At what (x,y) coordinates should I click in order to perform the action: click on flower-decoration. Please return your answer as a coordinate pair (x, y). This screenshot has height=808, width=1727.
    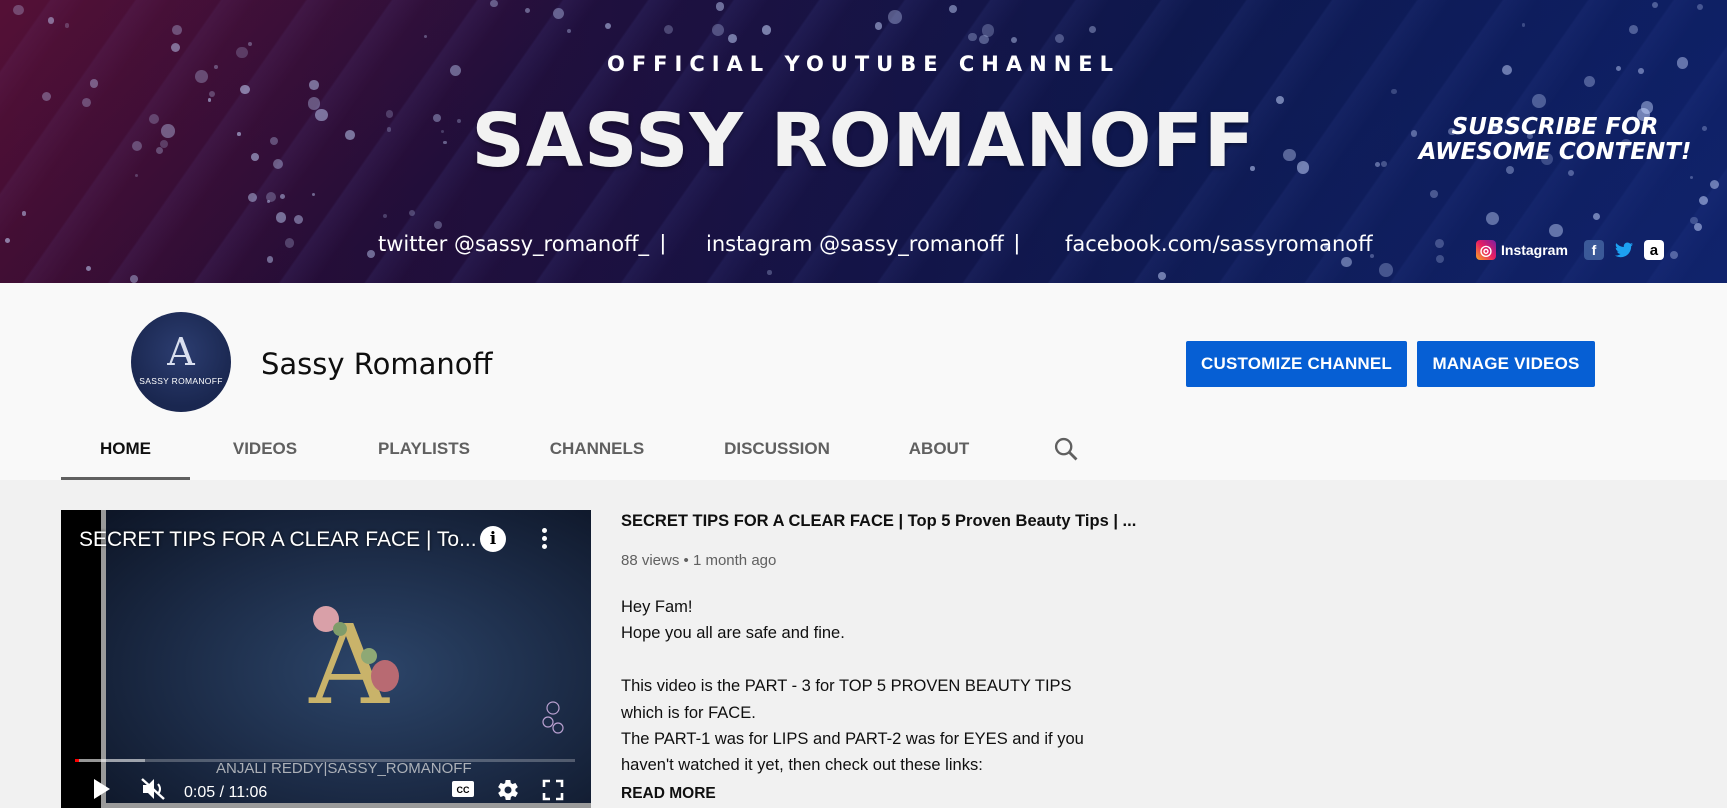
    Looking at the image, I should click on (385, 676).